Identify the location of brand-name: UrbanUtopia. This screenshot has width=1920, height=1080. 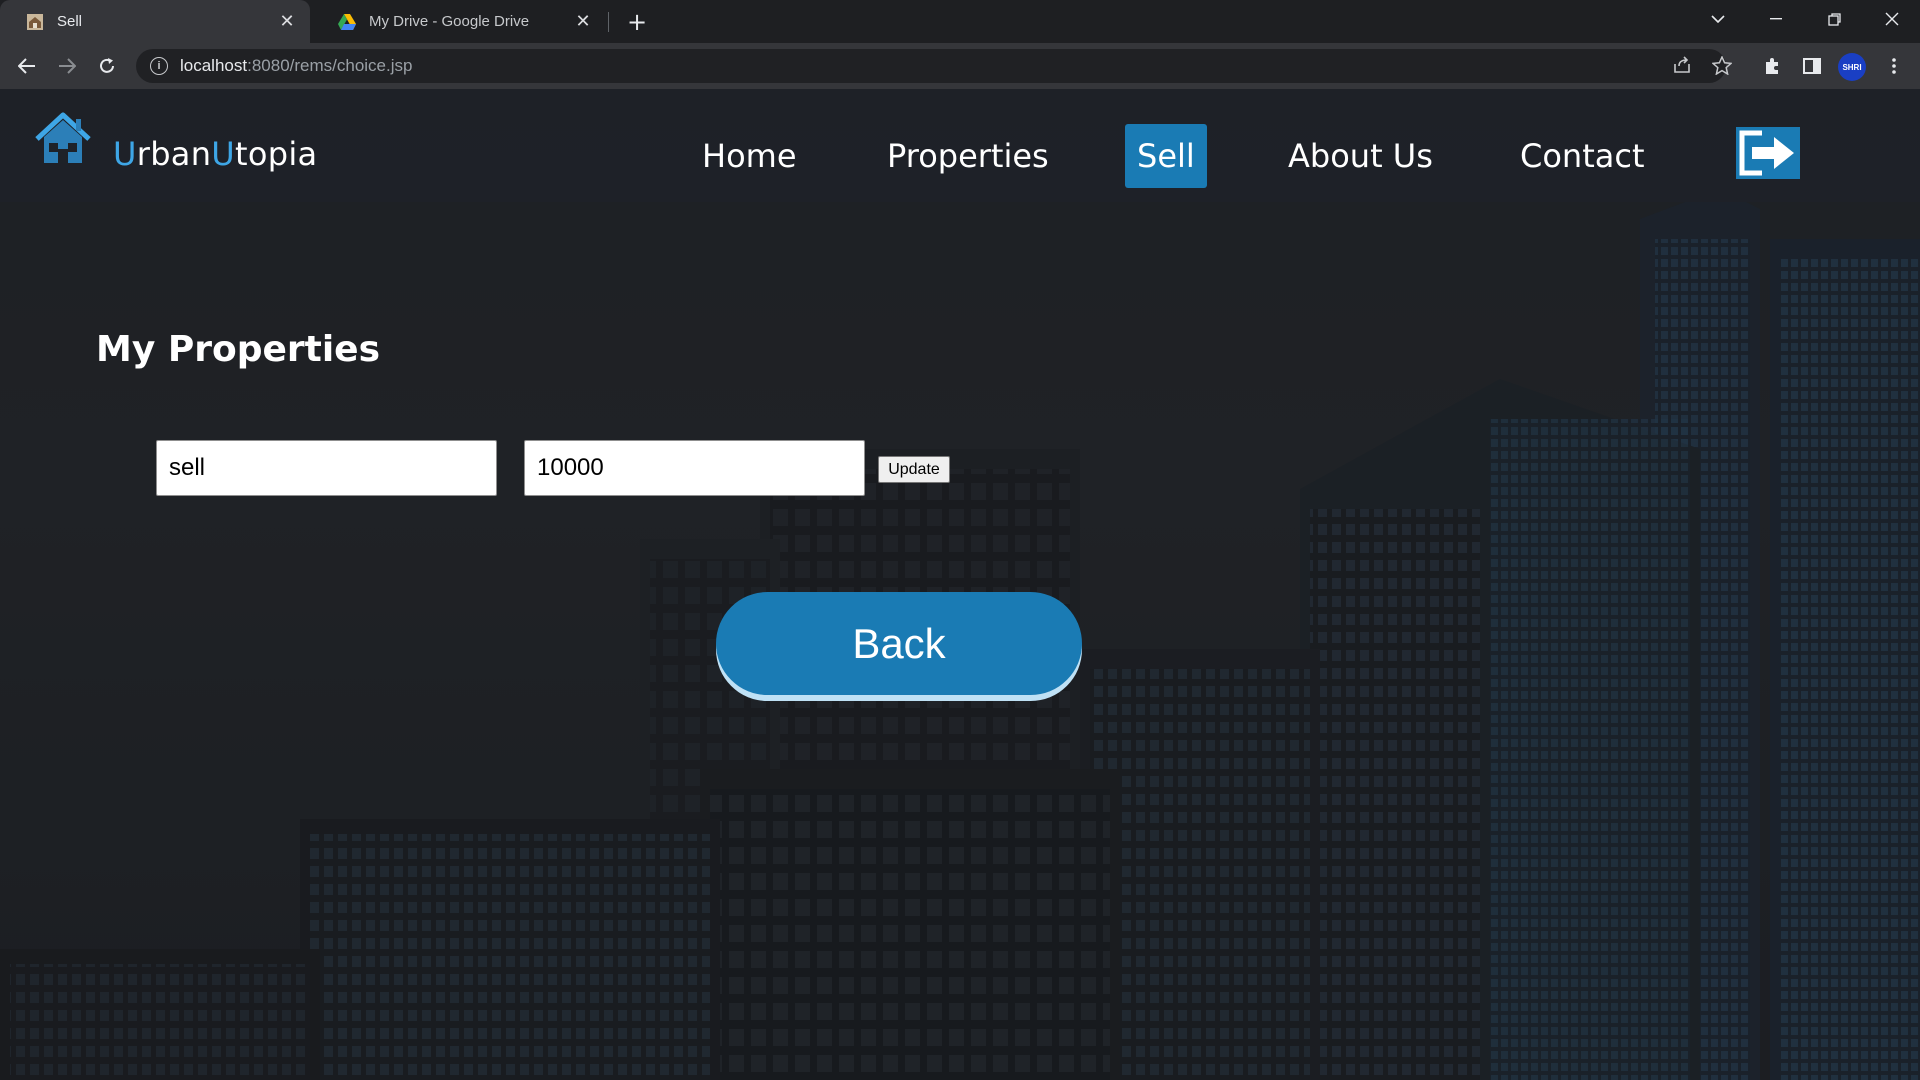
(215, 154).